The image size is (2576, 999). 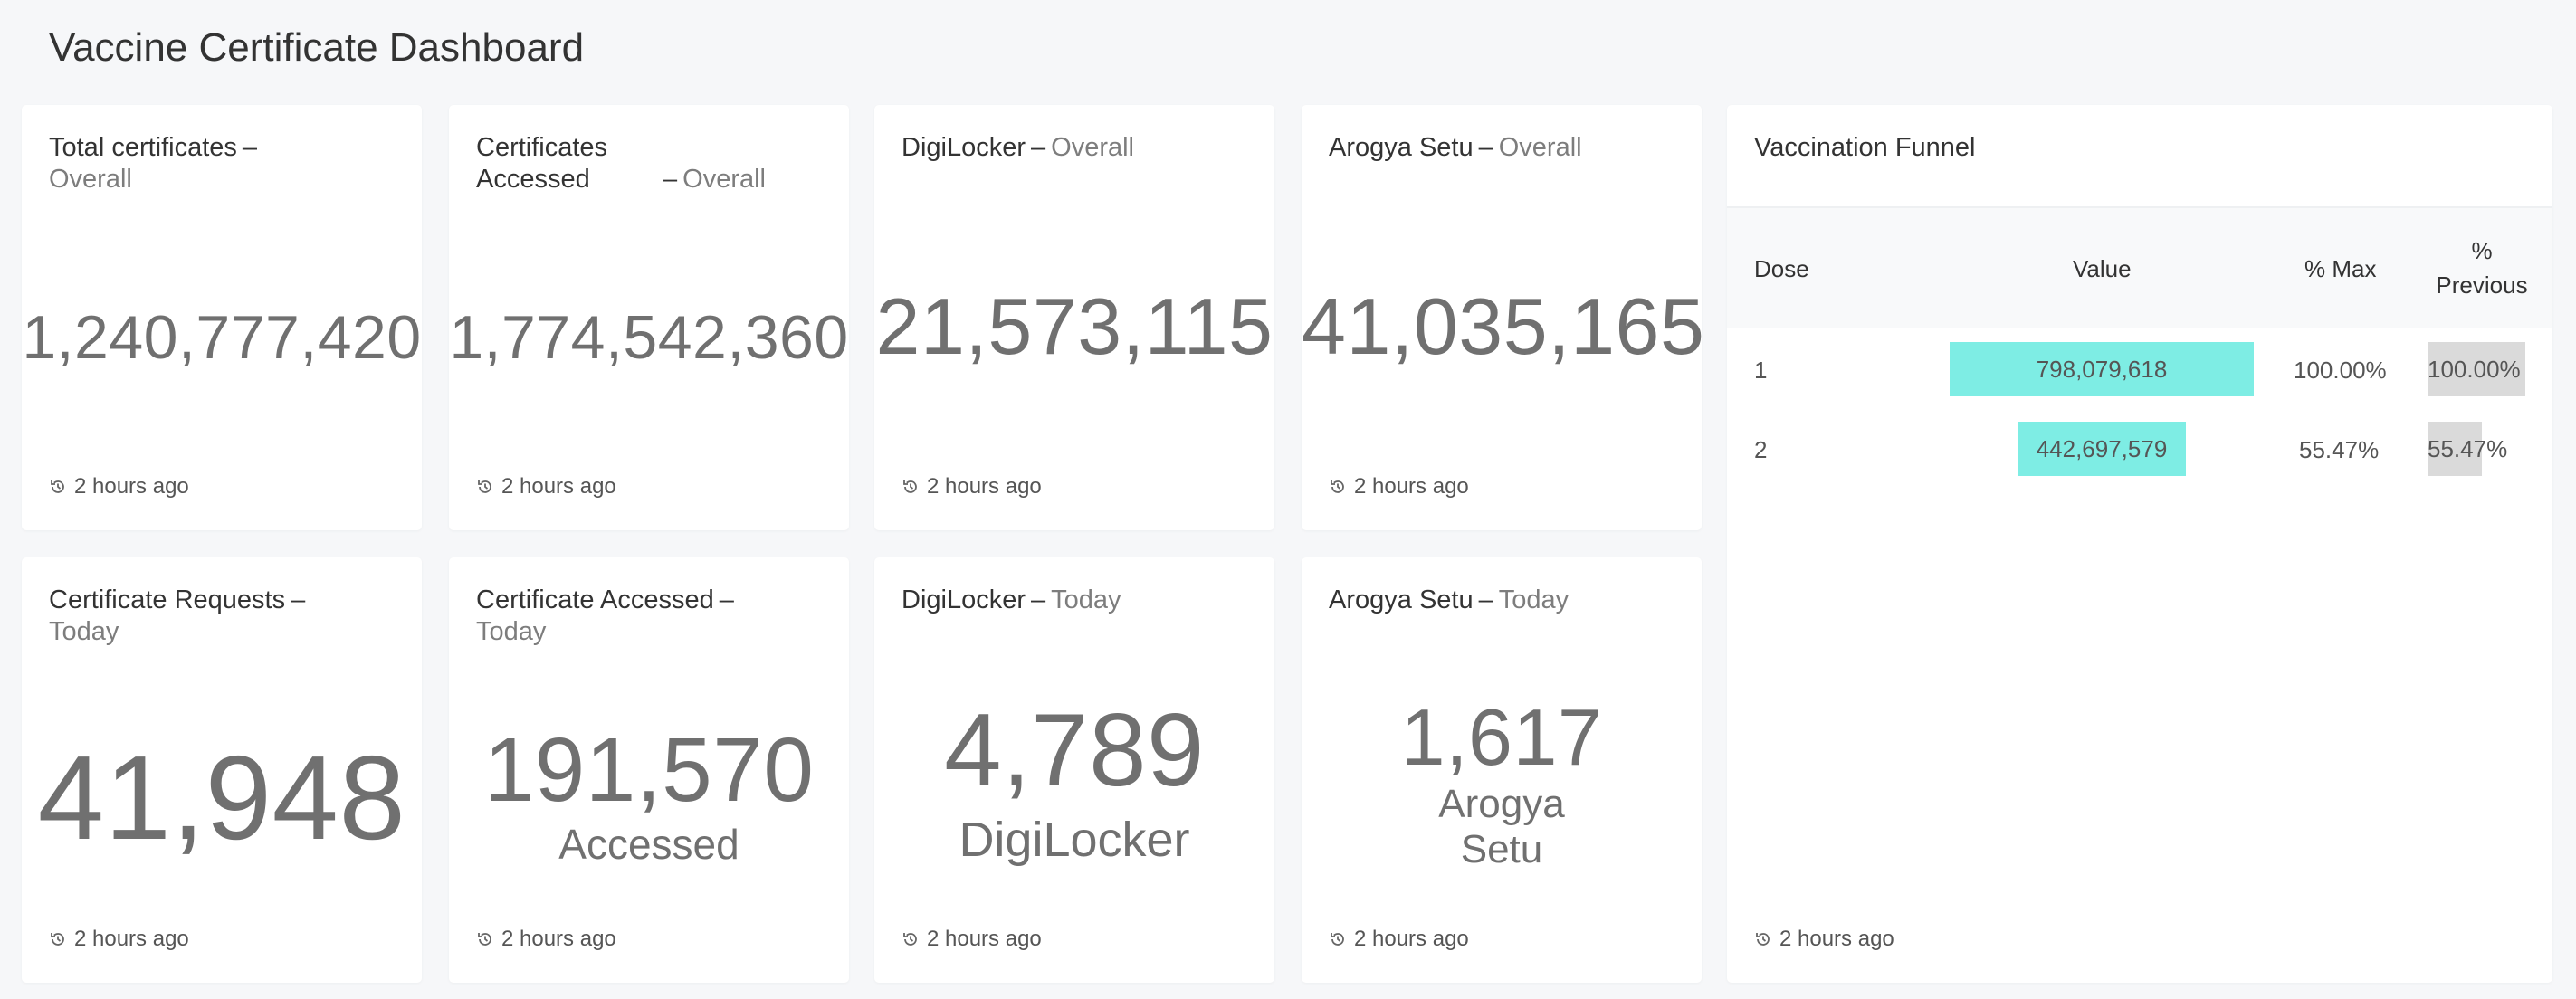 I want to click on metric-caption-line1: Arogya, so click(x=1501, y=804).